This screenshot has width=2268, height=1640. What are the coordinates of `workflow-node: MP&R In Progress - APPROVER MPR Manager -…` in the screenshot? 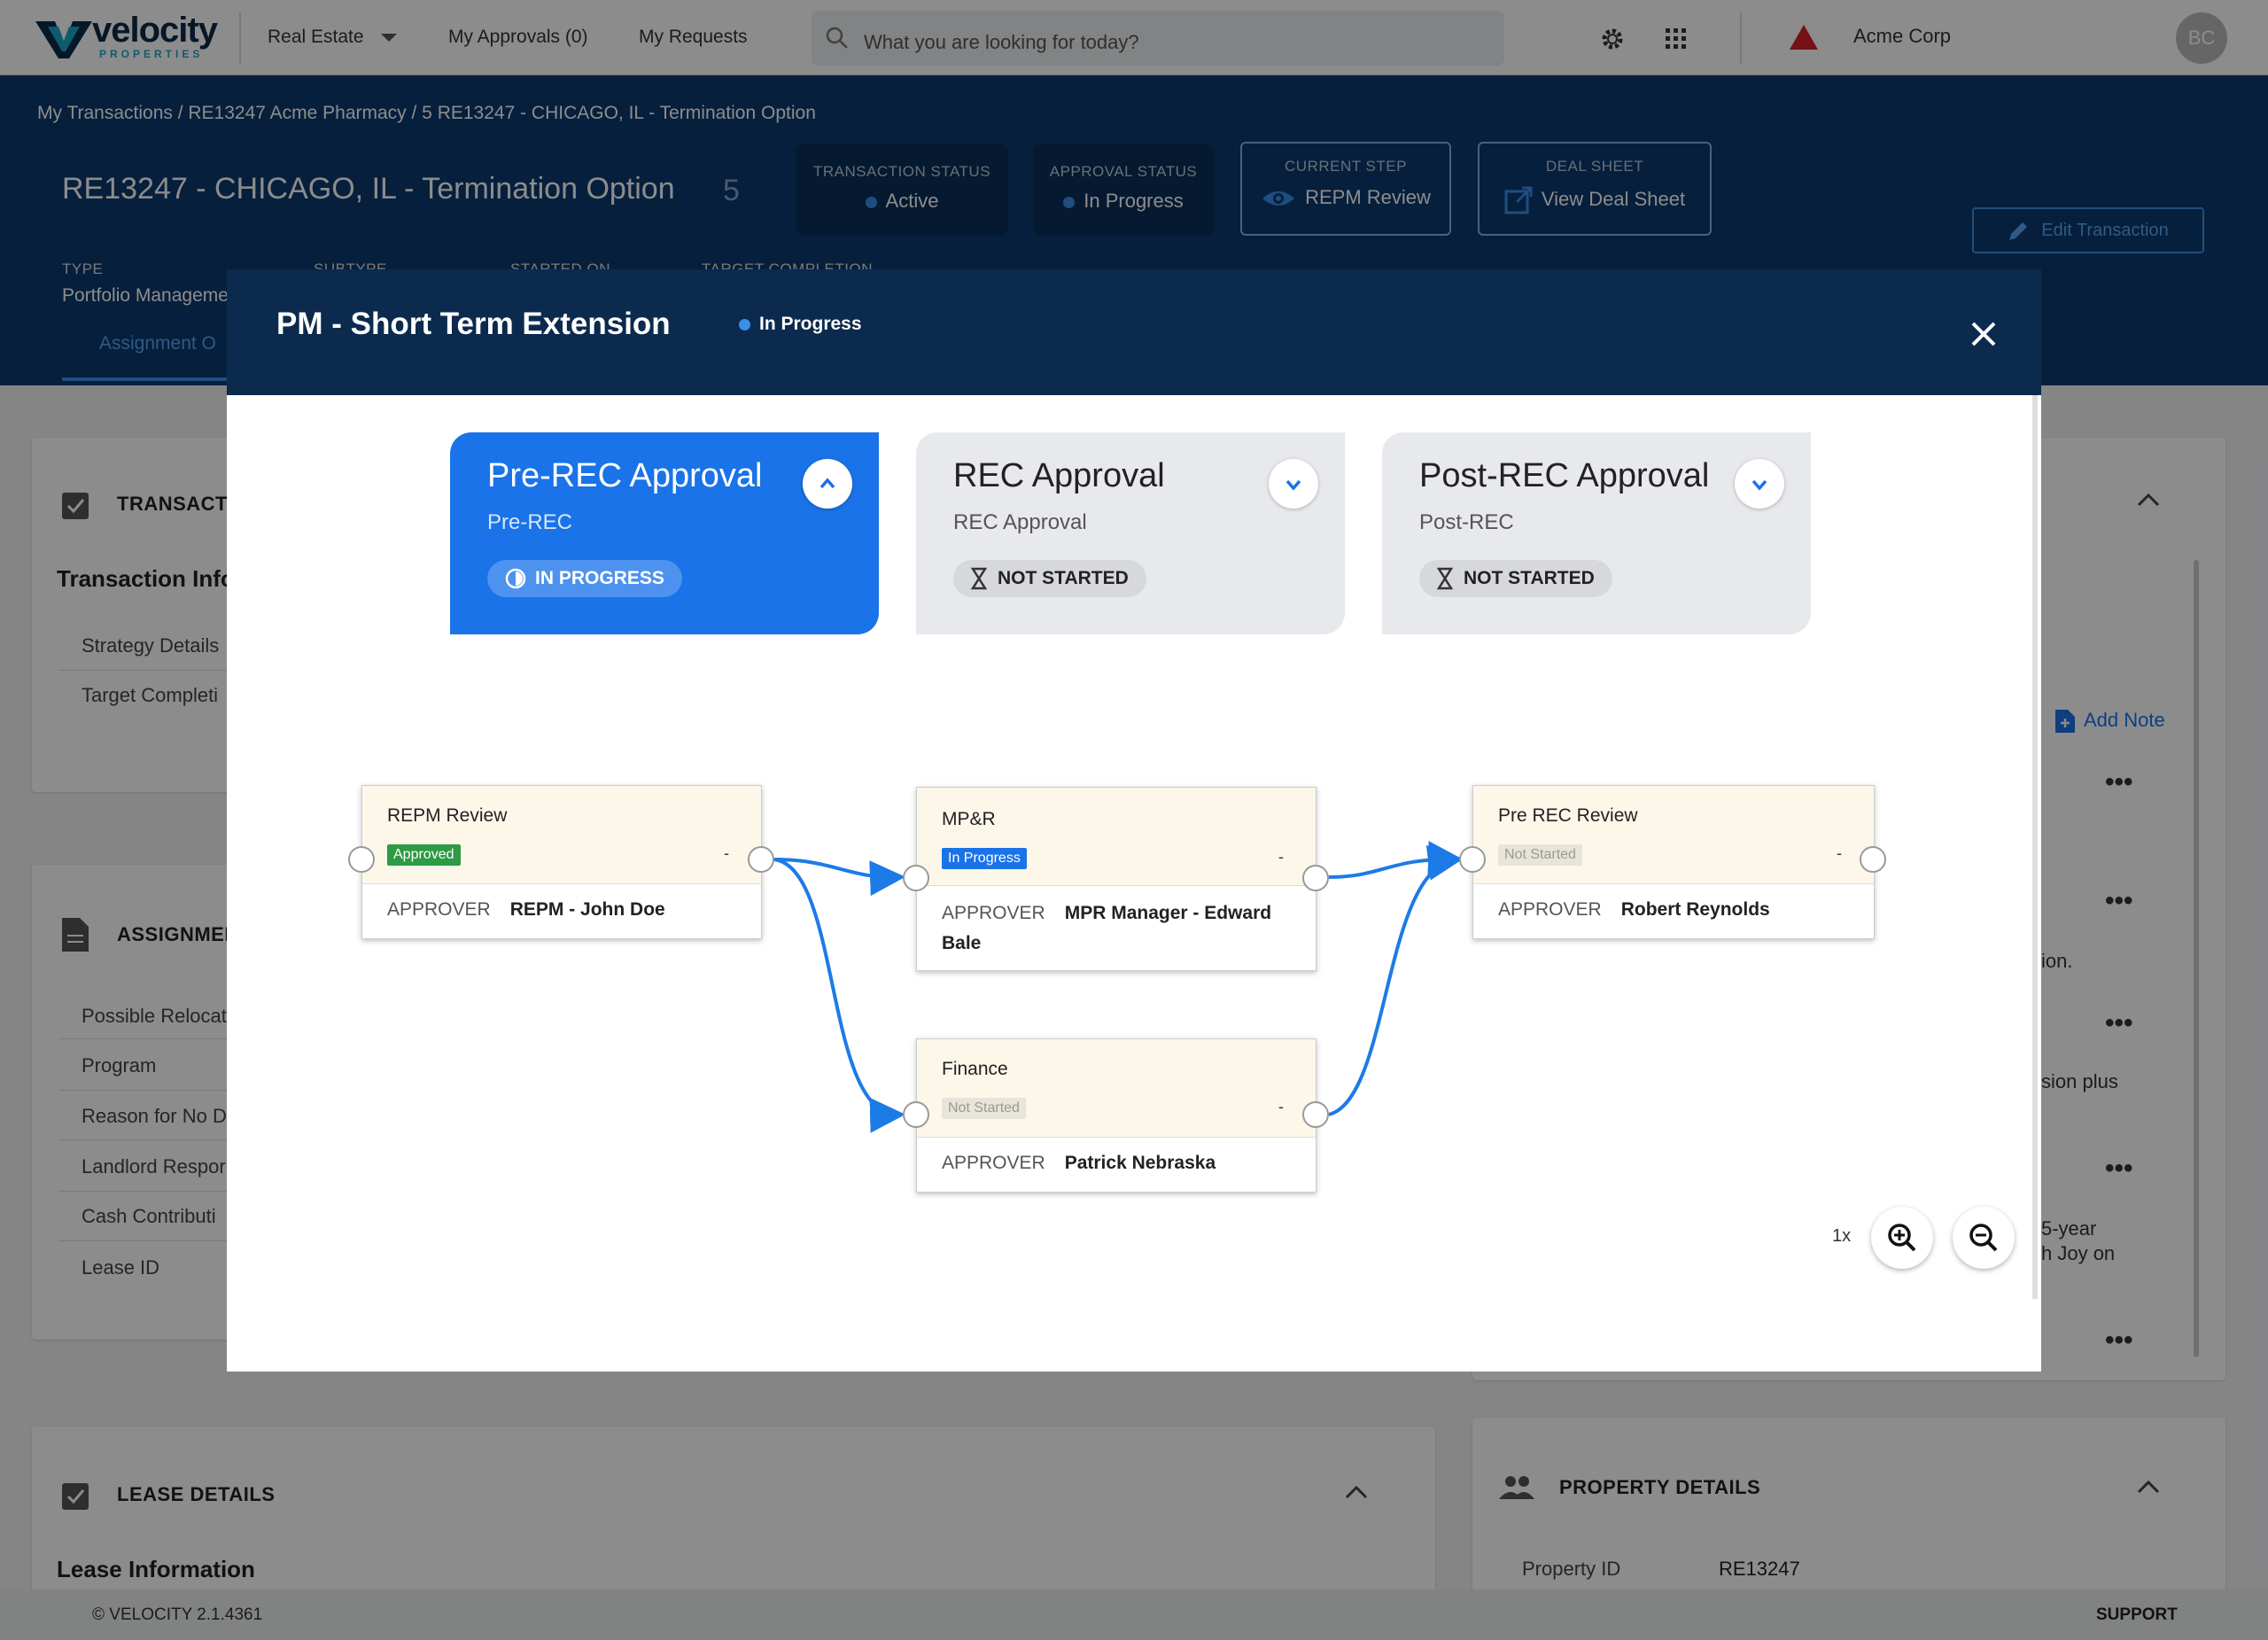 It's located at (1116, 879).